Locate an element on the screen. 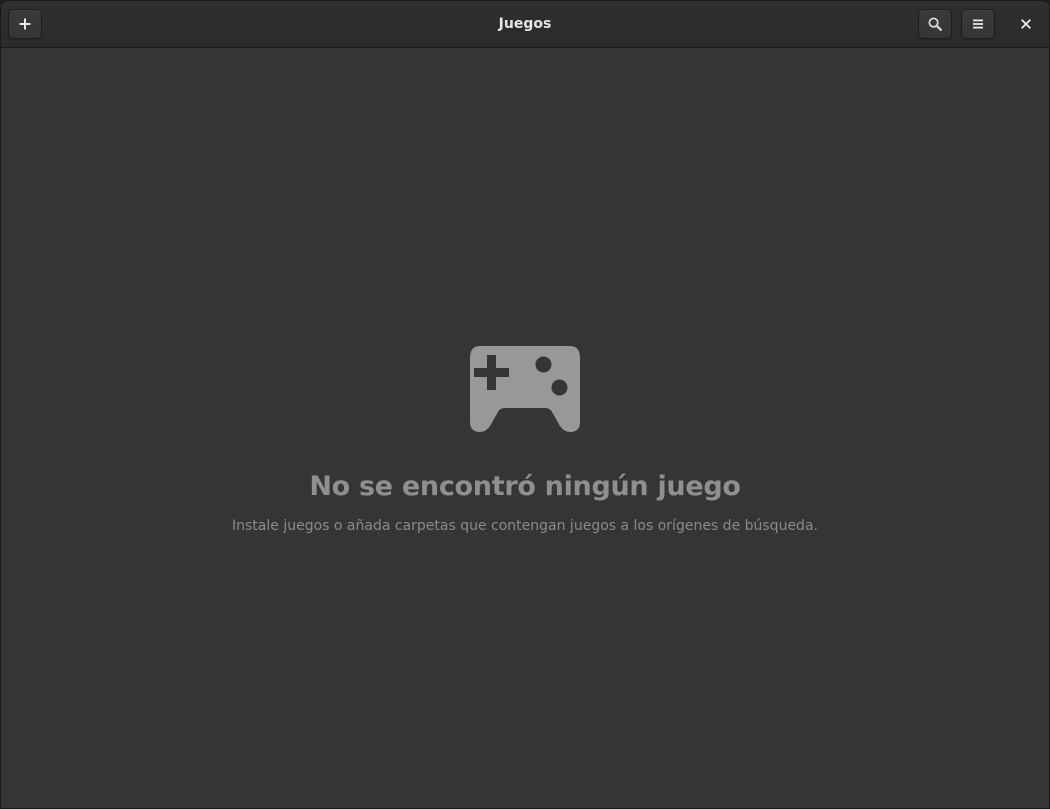 The height and width of the screenshot is (809, 1050). gamepad-icon is located at coordinates (525, 389).